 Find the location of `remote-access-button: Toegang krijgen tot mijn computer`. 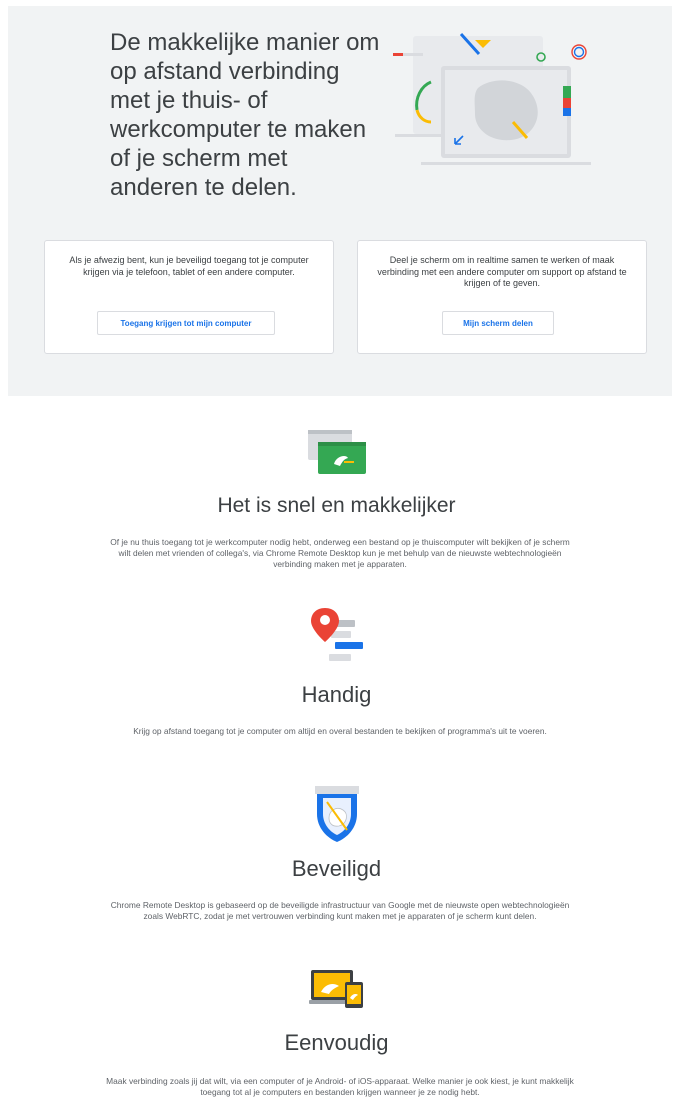

remote-access-button: Toegang krijgen tot mijn computer is located at coordinates (186, 323).